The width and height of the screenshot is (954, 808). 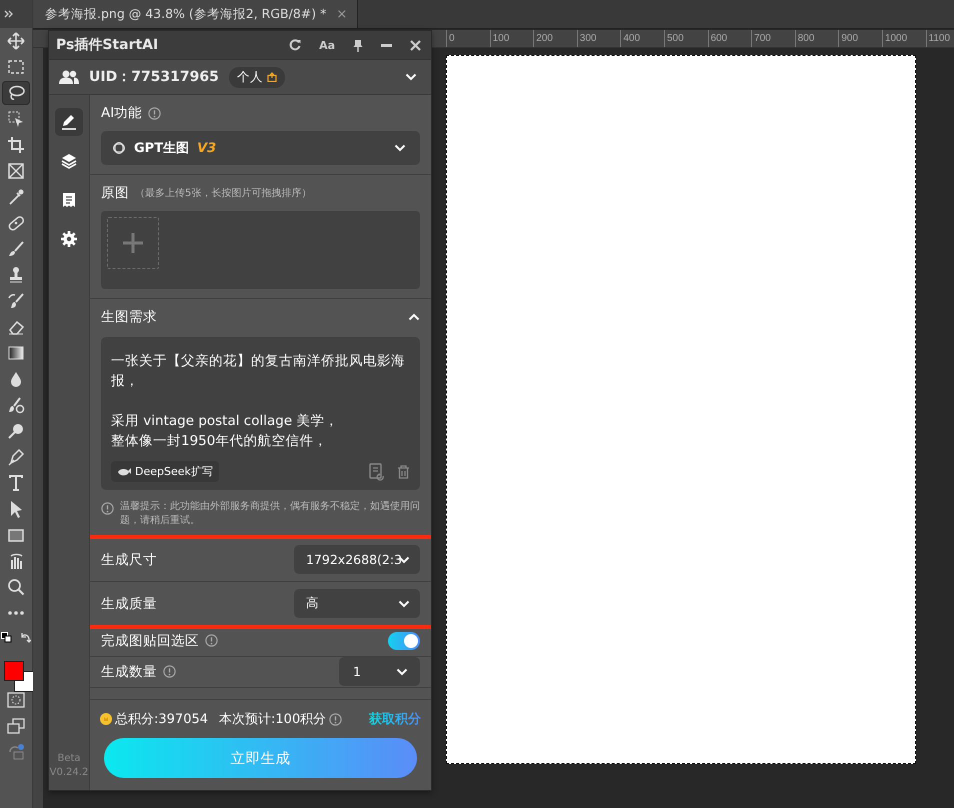 What do you see at coordinates (773, 38) in the screenshot?
I see `ruler-label: 700` at bounding box center [773, 38].